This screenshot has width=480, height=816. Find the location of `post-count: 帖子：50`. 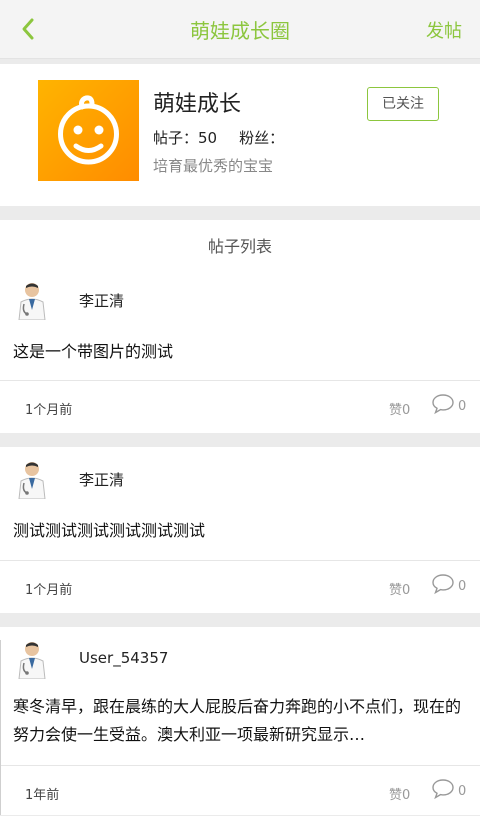

post-count: 帖子：50 is located at coordinates (185, 138).